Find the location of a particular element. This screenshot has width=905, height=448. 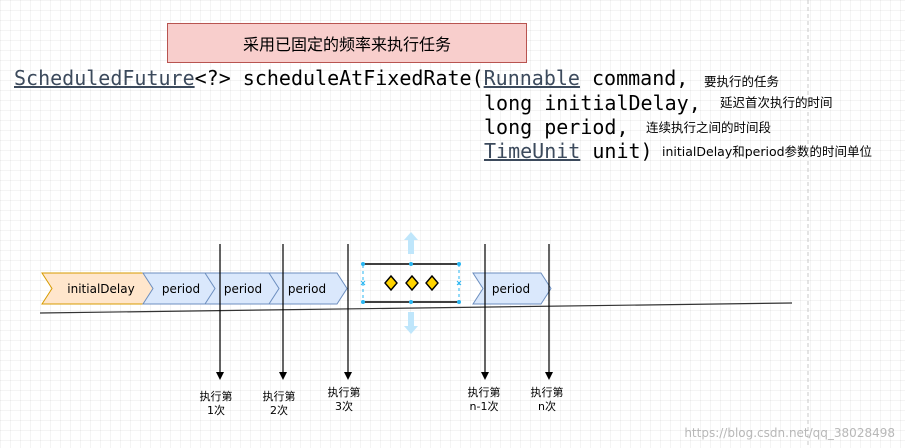

svg-text: 1次 is located at coordinates (216, 410).